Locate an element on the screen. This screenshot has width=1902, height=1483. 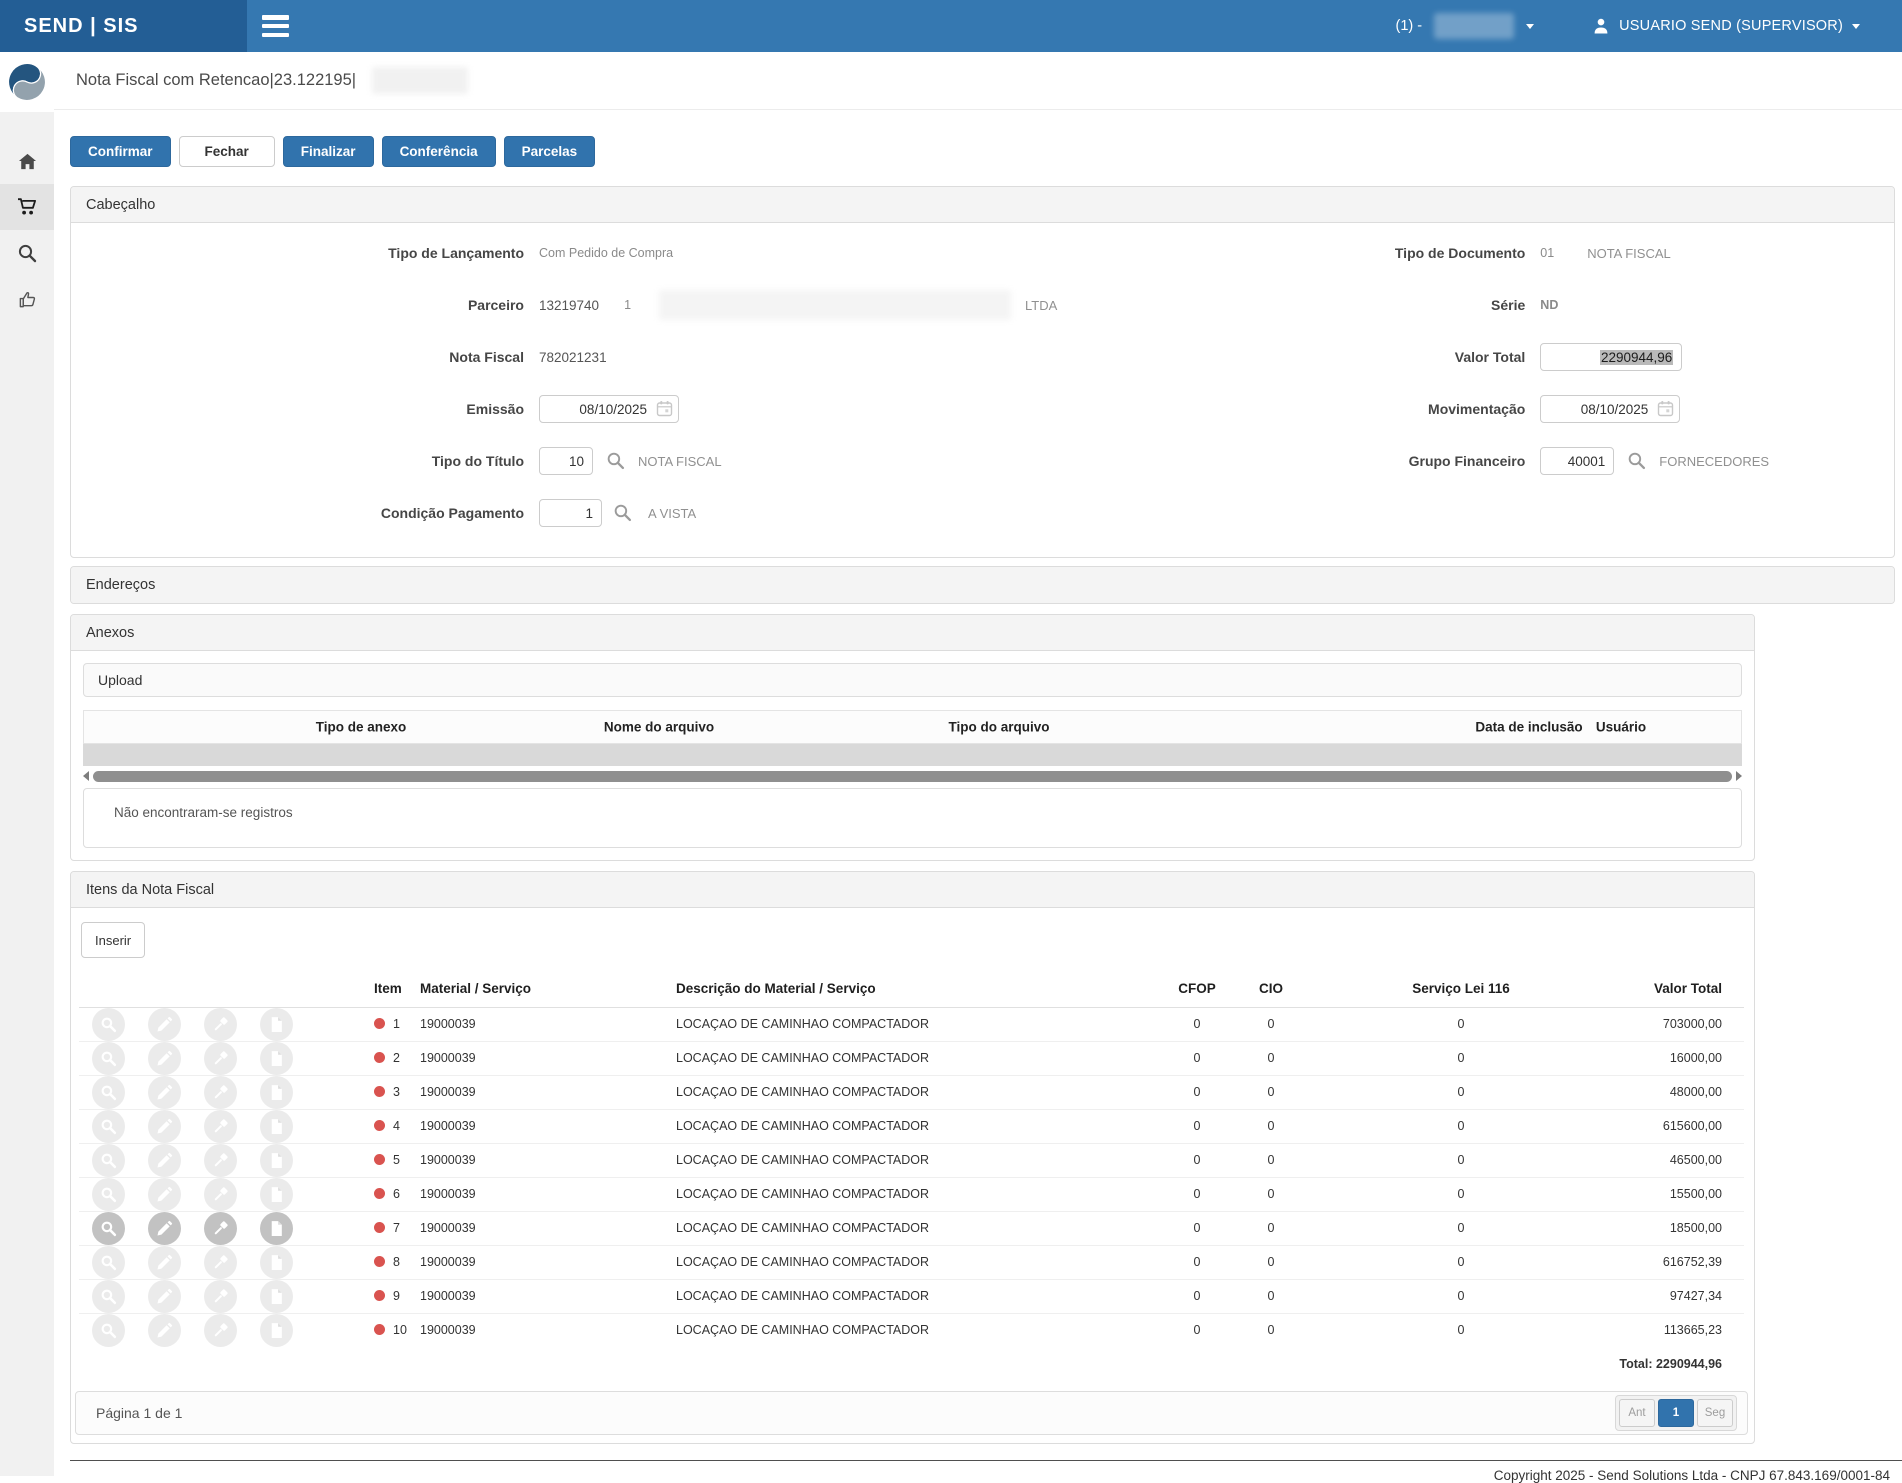
confirmar-button: Confirmar is located at coordinates (120, 151).